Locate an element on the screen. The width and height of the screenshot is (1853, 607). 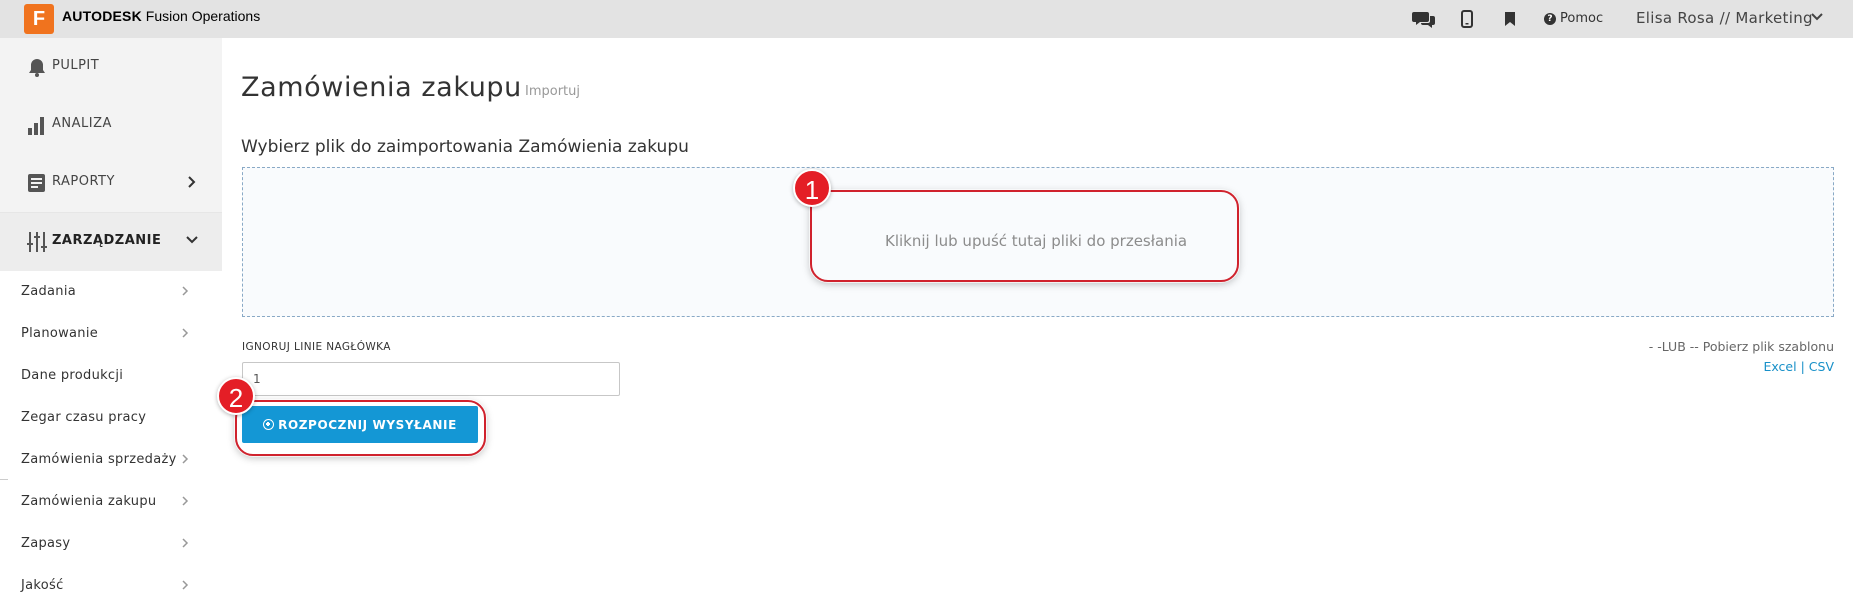
sidebar-item-label: ZARZĄDZANIE is located at coordinates (107, 240).